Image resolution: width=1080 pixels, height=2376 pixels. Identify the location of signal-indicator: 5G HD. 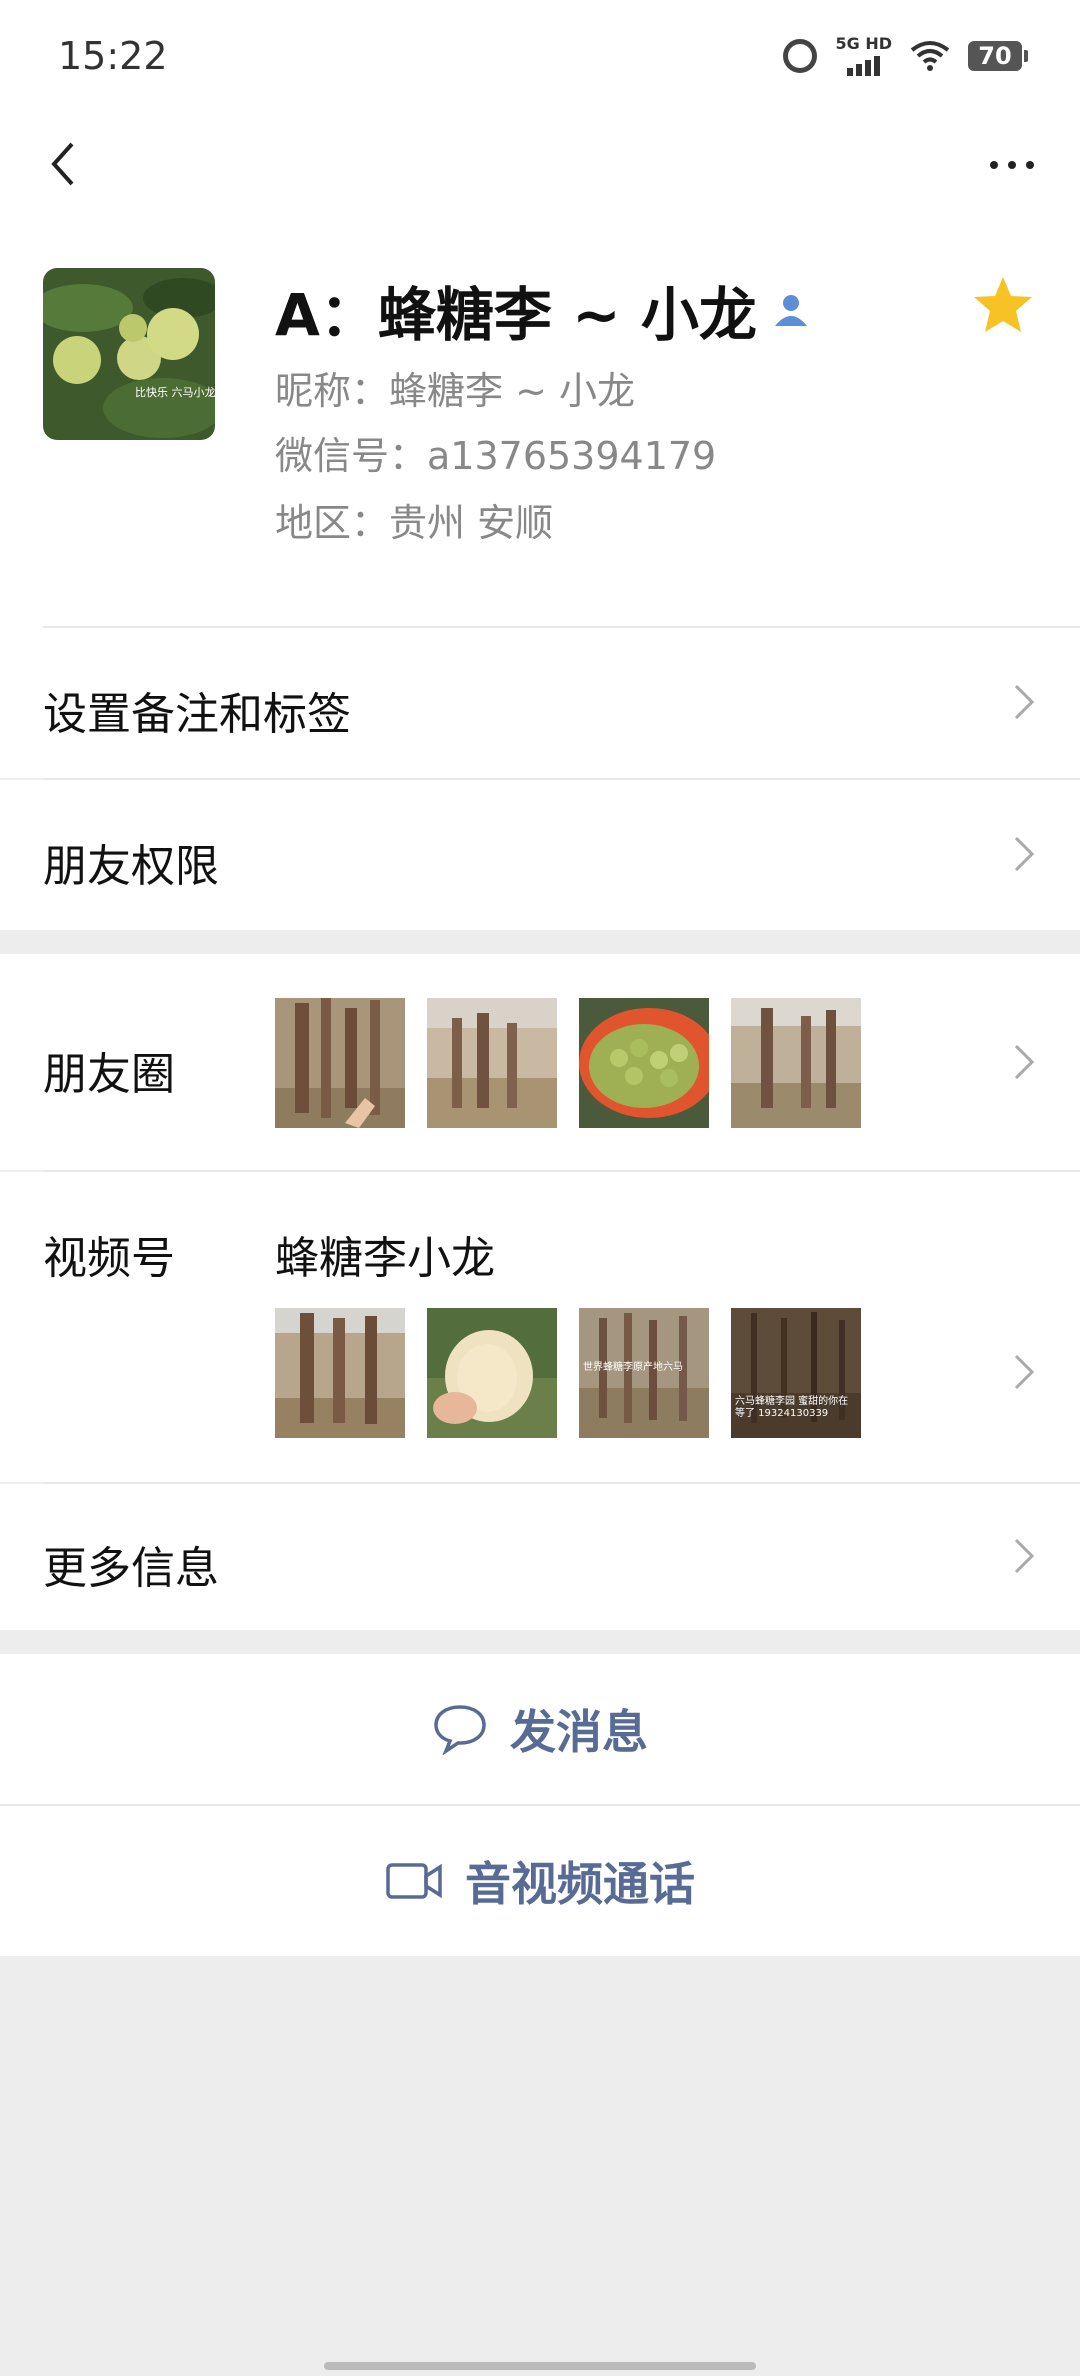
(863, 56).